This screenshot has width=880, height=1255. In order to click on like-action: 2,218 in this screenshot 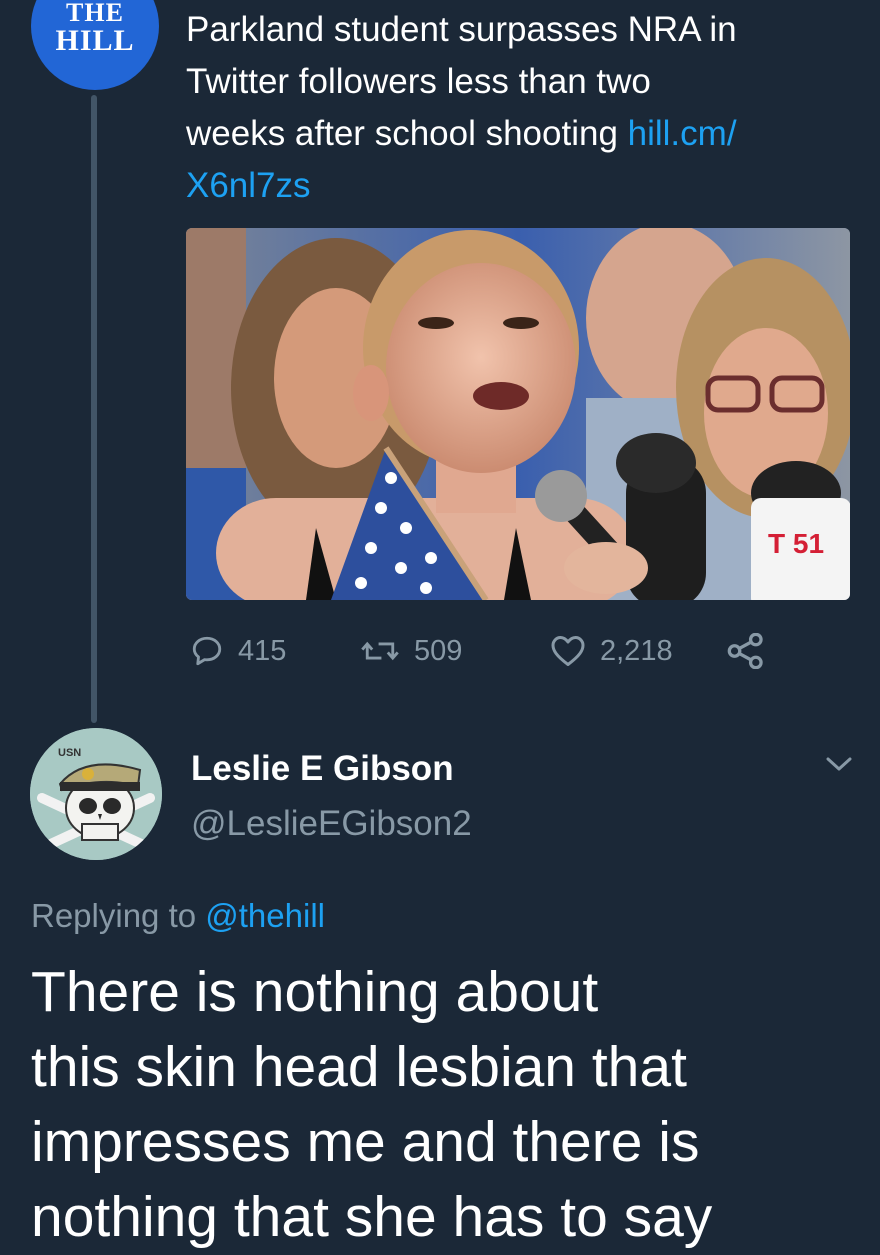, I will do `click(611, 651)`.